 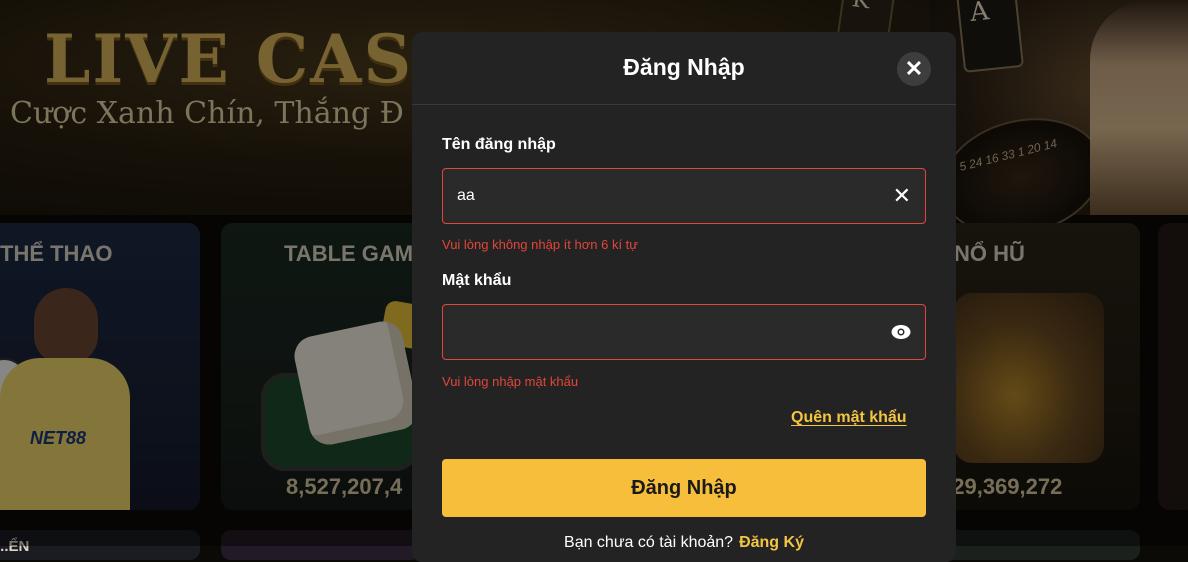 I want to click on username-value: aa, so click(x=466, y=195).